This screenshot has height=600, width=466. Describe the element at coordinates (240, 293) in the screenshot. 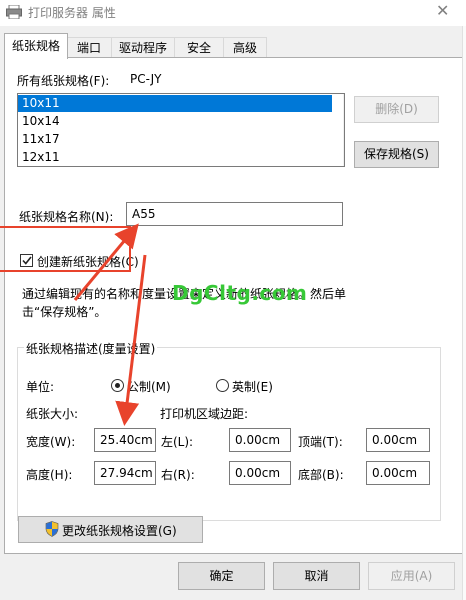

I see `watermark-text: DgCltg.com` at that location.